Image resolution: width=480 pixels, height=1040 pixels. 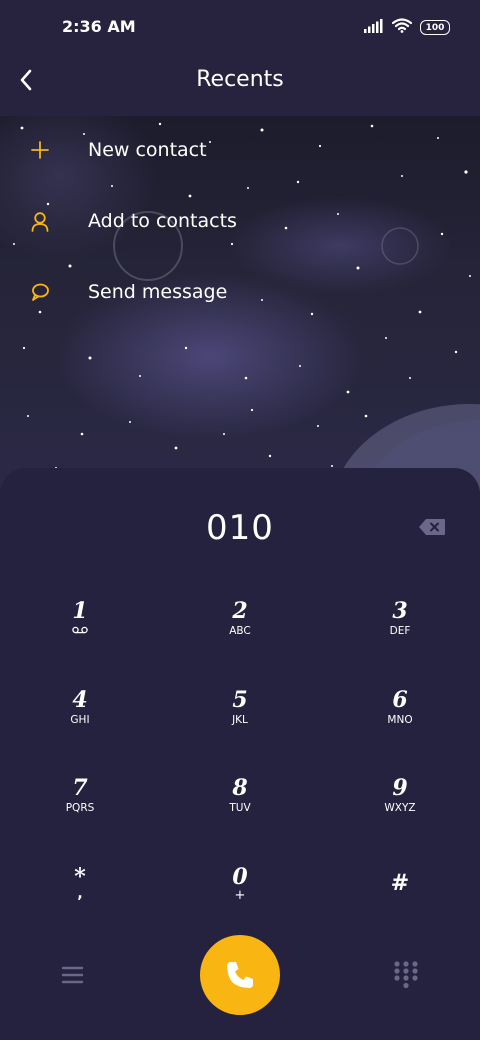 I want to click on key-digit: 1, so click(x=80, y=611).